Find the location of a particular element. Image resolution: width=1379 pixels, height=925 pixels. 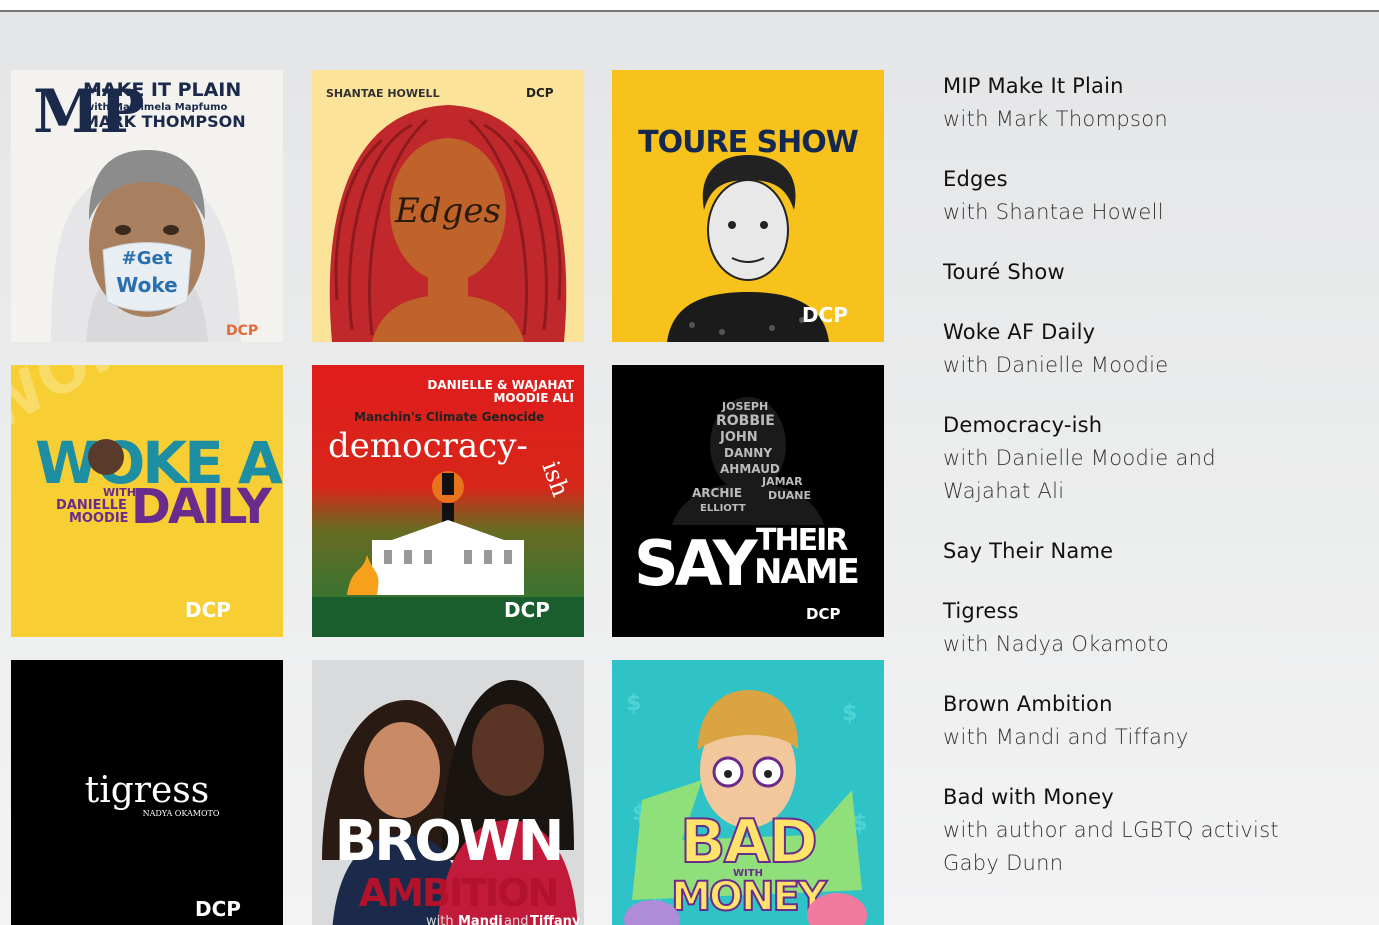

podcast-host: with Shantae Howell is located at coordinates (1053, 212).